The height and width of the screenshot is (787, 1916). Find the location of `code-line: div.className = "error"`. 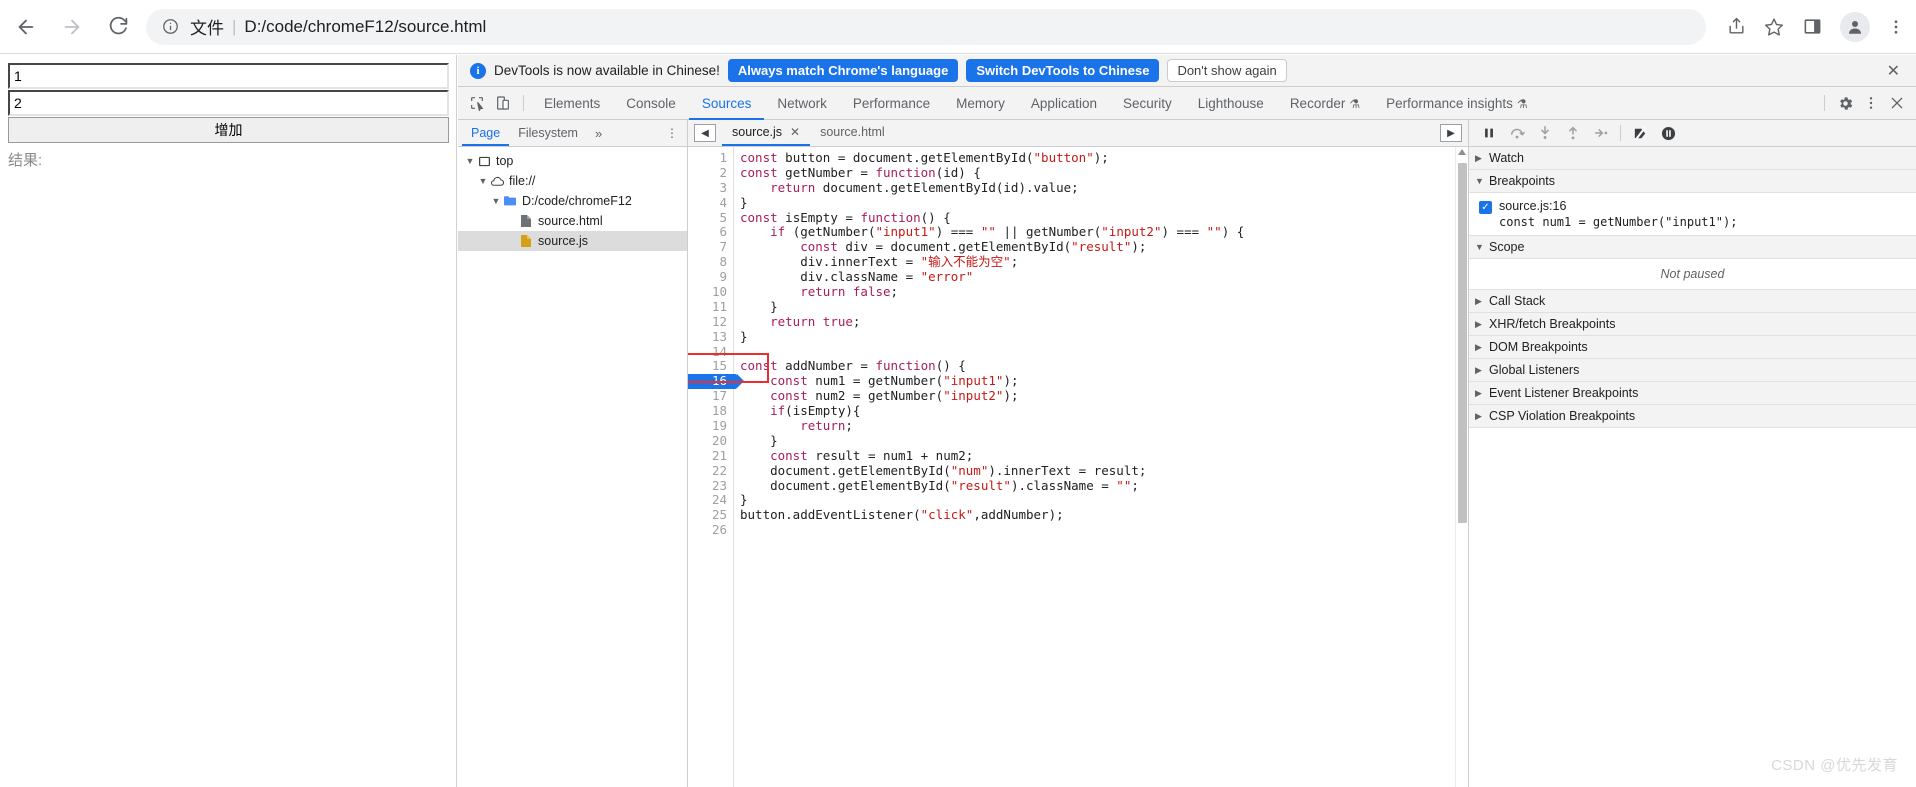

code-line: div.className = "error" is located at coordinates (1104, 277).